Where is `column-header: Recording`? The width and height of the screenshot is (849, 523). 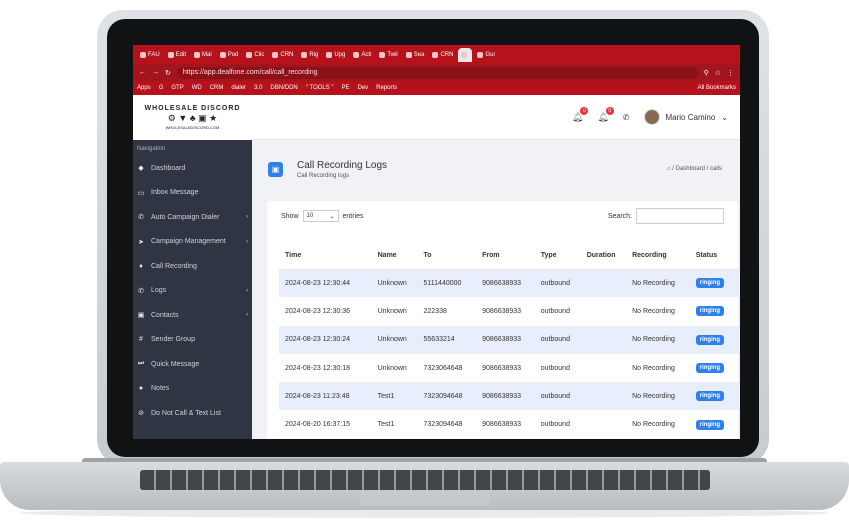 column-header: Recording is located at coordinates (658, 256).